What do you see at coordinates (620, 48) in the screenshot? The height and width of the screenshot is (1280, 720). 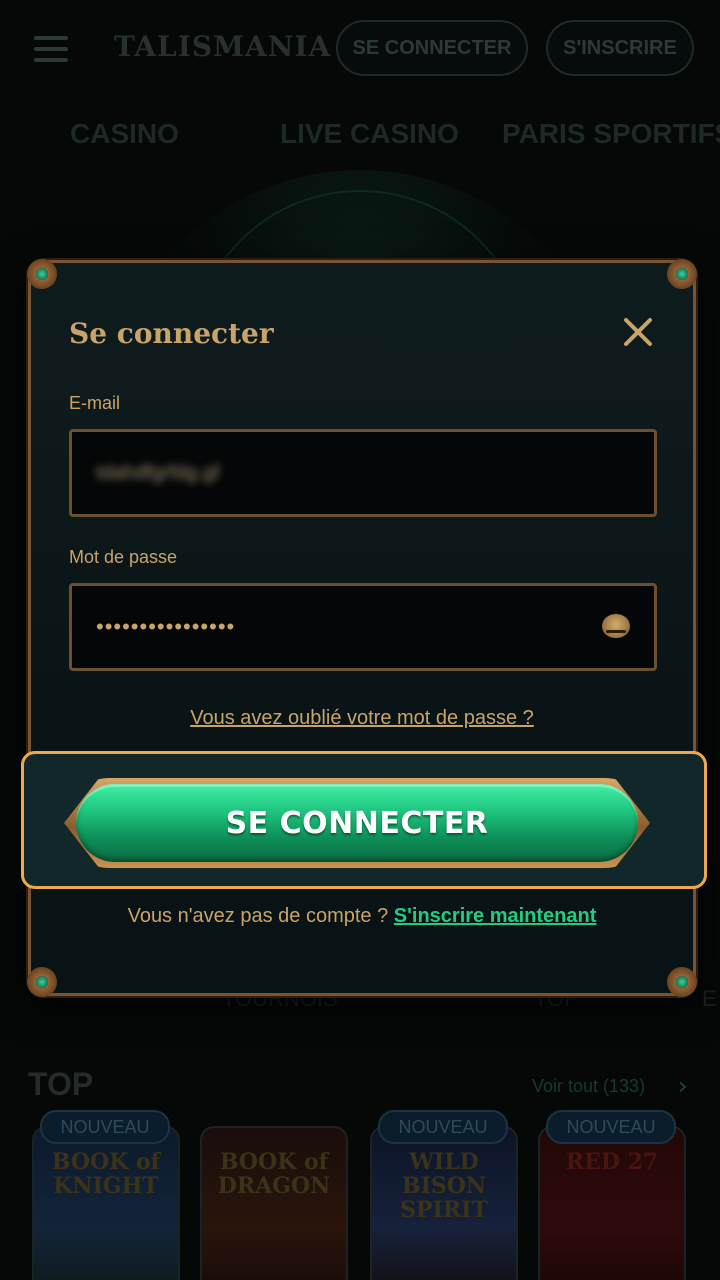 I see `header-signup-button: S'INSCRIRE` at bounding box center [620, 48].